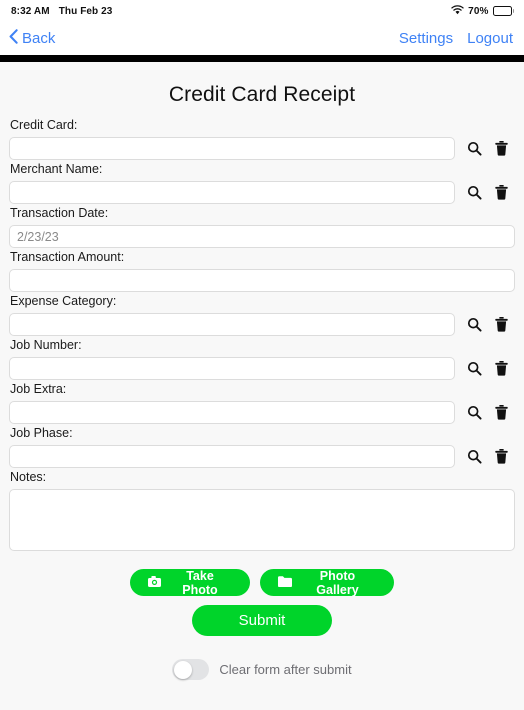 The image size is (524, 710). What do you see at coordinates (490, 38) in the screenshot?
I see `logout-link: Logout` at bounding box center [490, 38].